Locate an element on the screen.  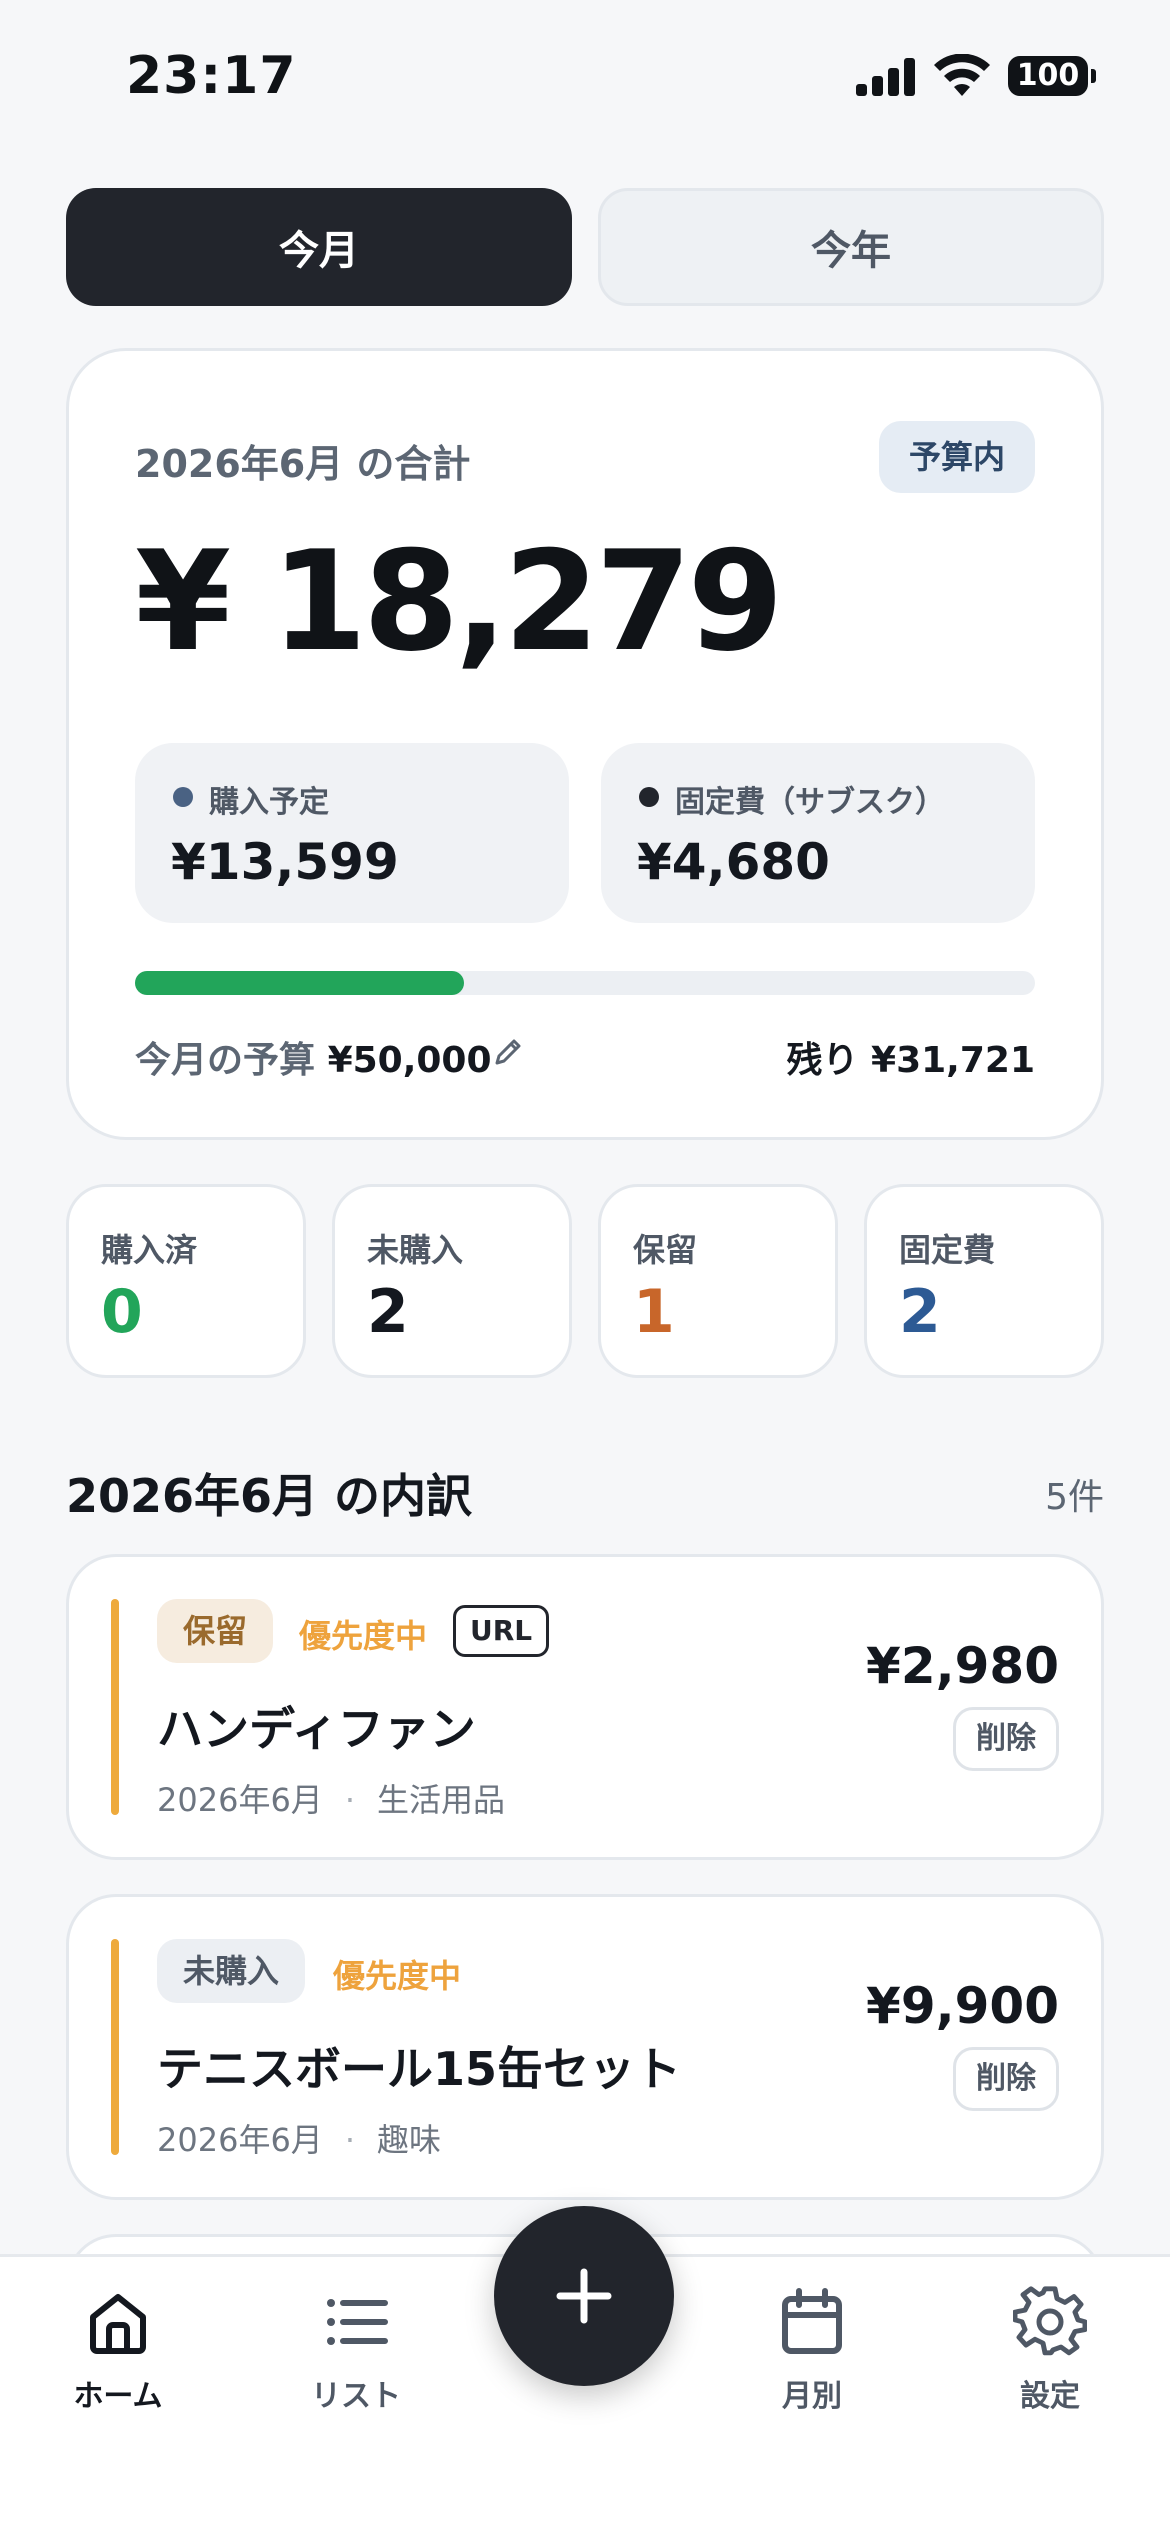
tab-monthly: 月別 is located at coordinates (812, 2350).